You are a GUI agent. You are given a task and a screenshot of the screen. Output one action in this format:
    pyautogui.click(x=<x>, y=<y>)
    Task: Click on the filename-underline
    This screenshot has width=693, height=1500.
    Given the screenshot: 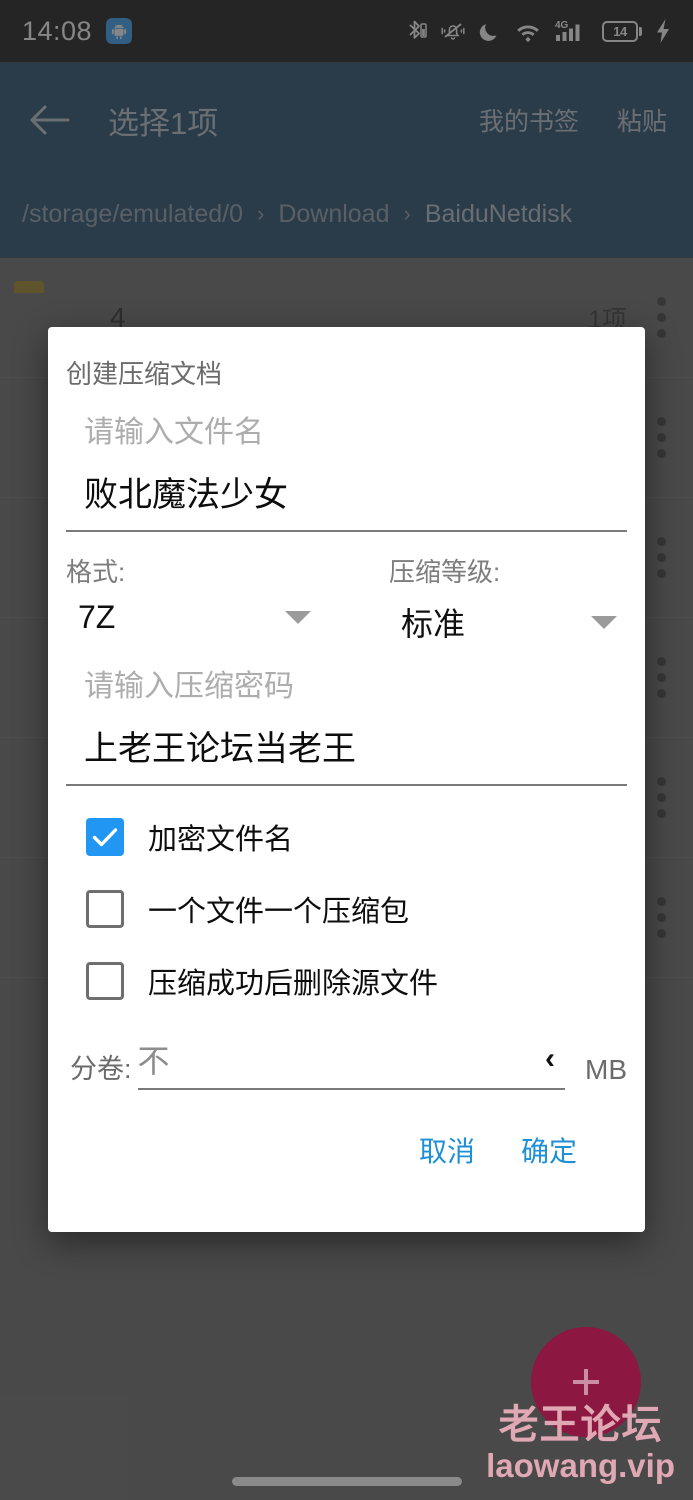 What is the action you would take?
    pyautogui.click(x=346, y=531)
    